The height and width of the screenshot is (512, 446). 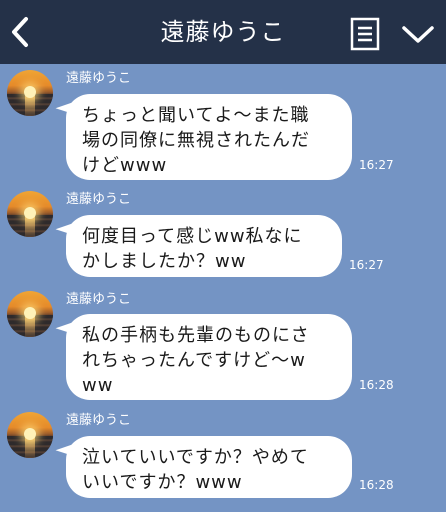 I want to click on message-line: いいですか？www, so click(x=162, y=482).